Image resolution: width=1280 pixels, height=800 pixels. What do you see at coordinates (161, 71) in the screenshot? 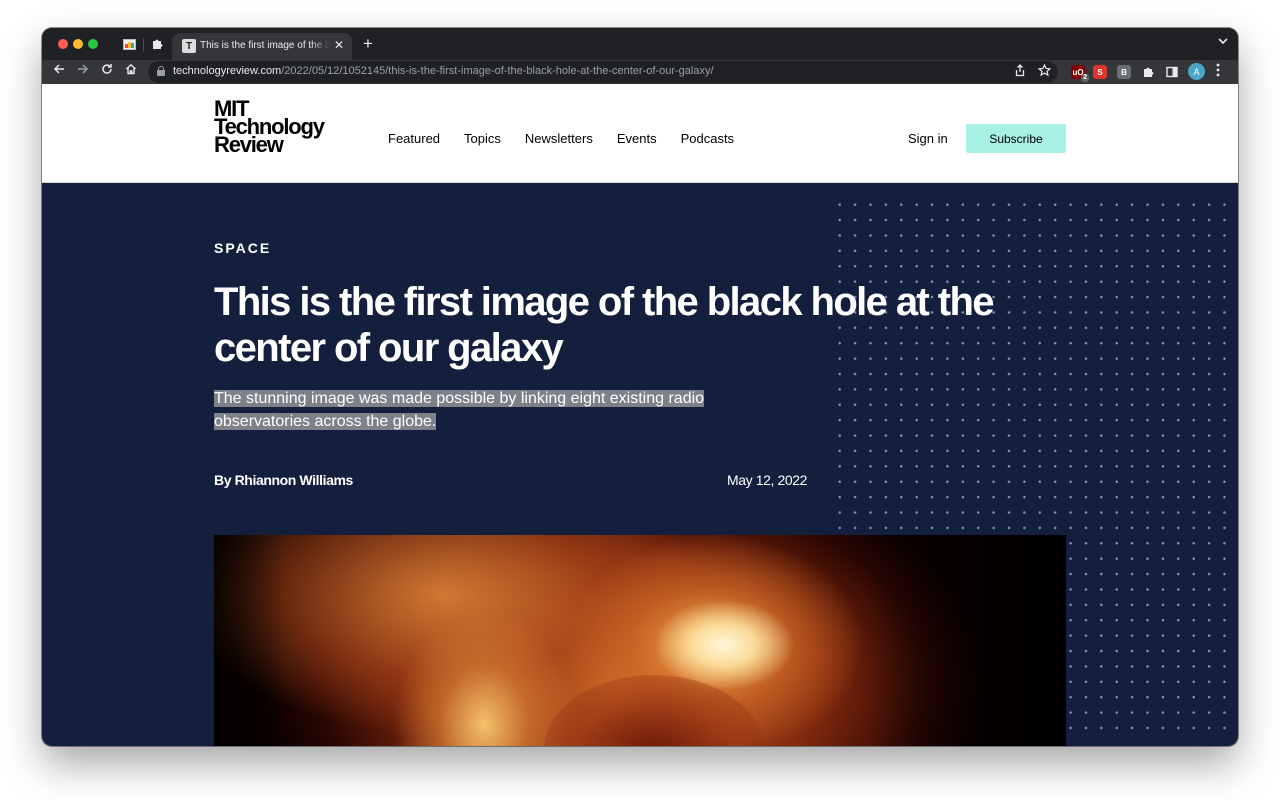
I see `lock-icon` at bounding box center [161, 71].